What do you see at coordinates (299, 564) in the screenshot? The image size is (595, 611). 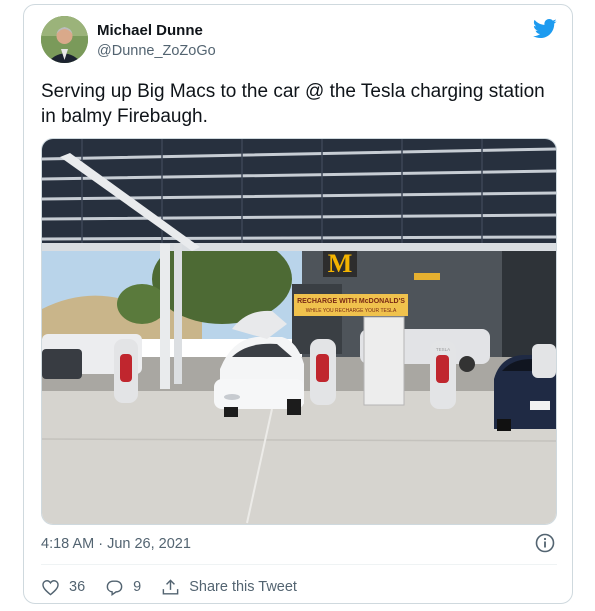 I see `divider` at bounding box center [299, 564].